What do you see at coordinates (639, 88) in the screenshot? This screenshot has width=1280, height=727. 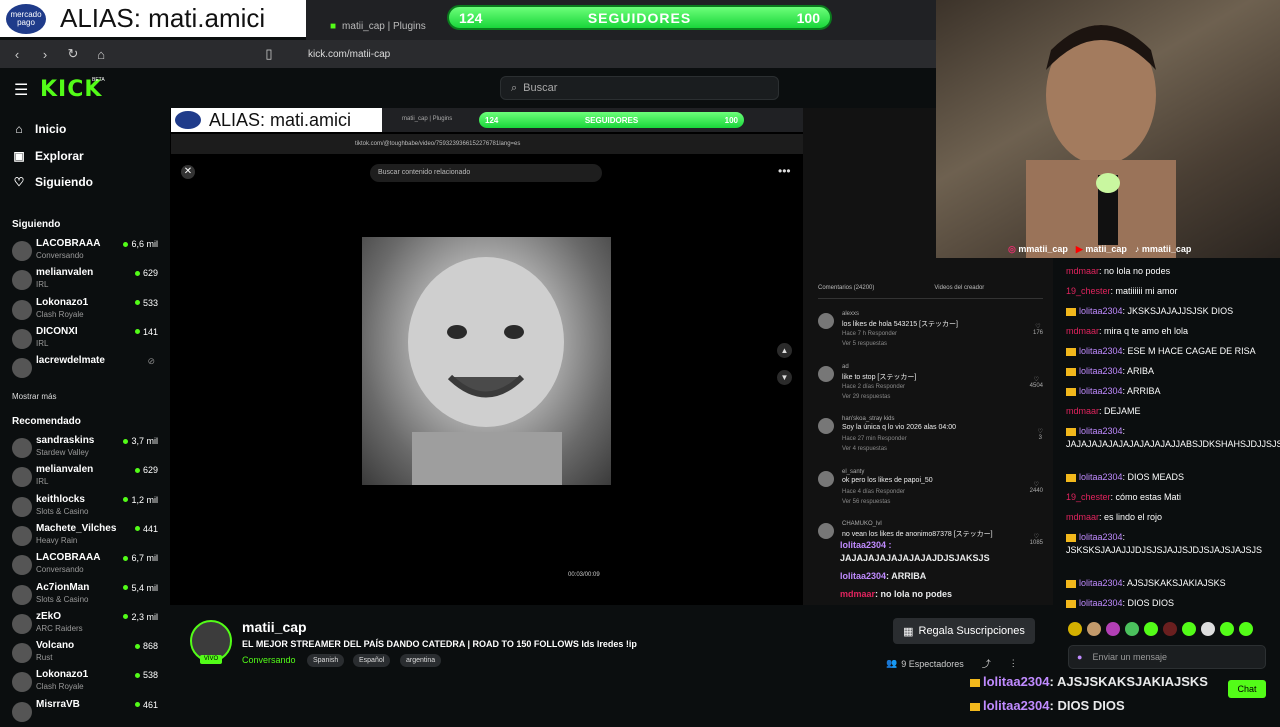 I see `search-input: ⌕ Buscar` at bounding box center [639, 88].